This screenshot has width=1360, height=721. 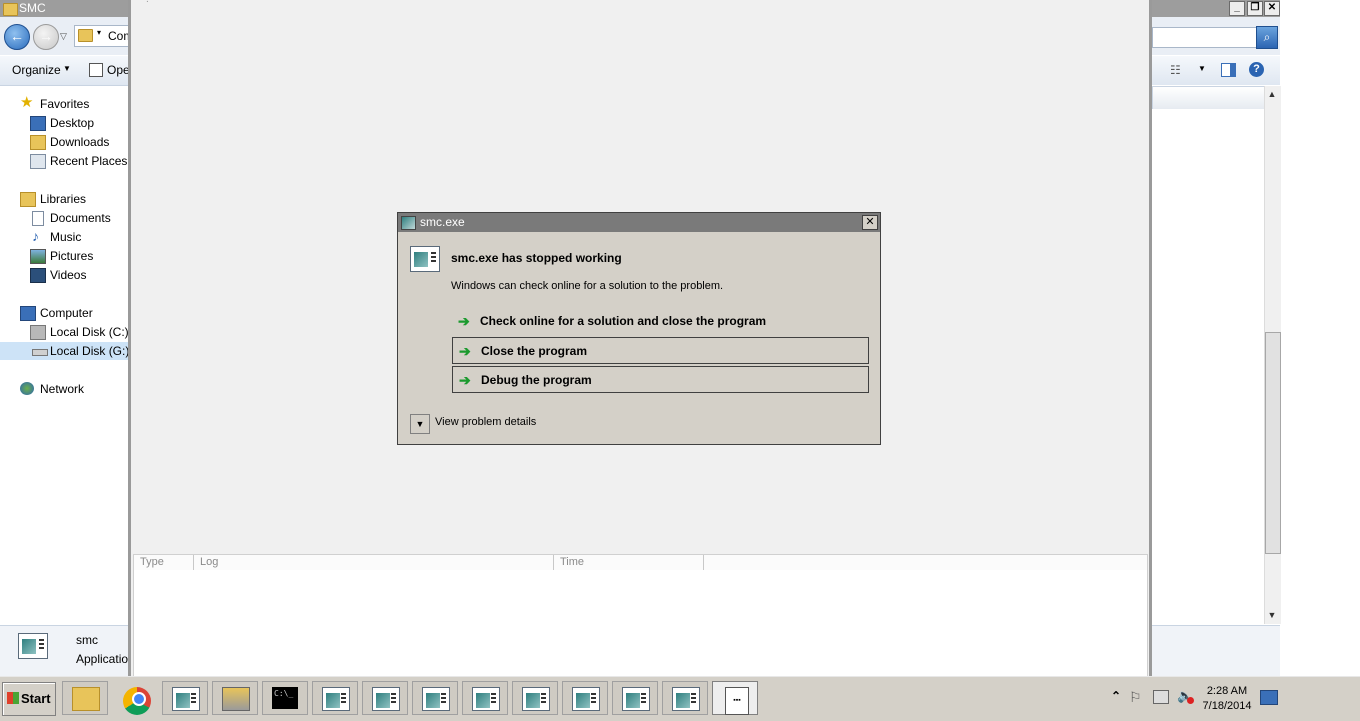 I want to click on file-list-column-header, so click(x=1209, y=98).